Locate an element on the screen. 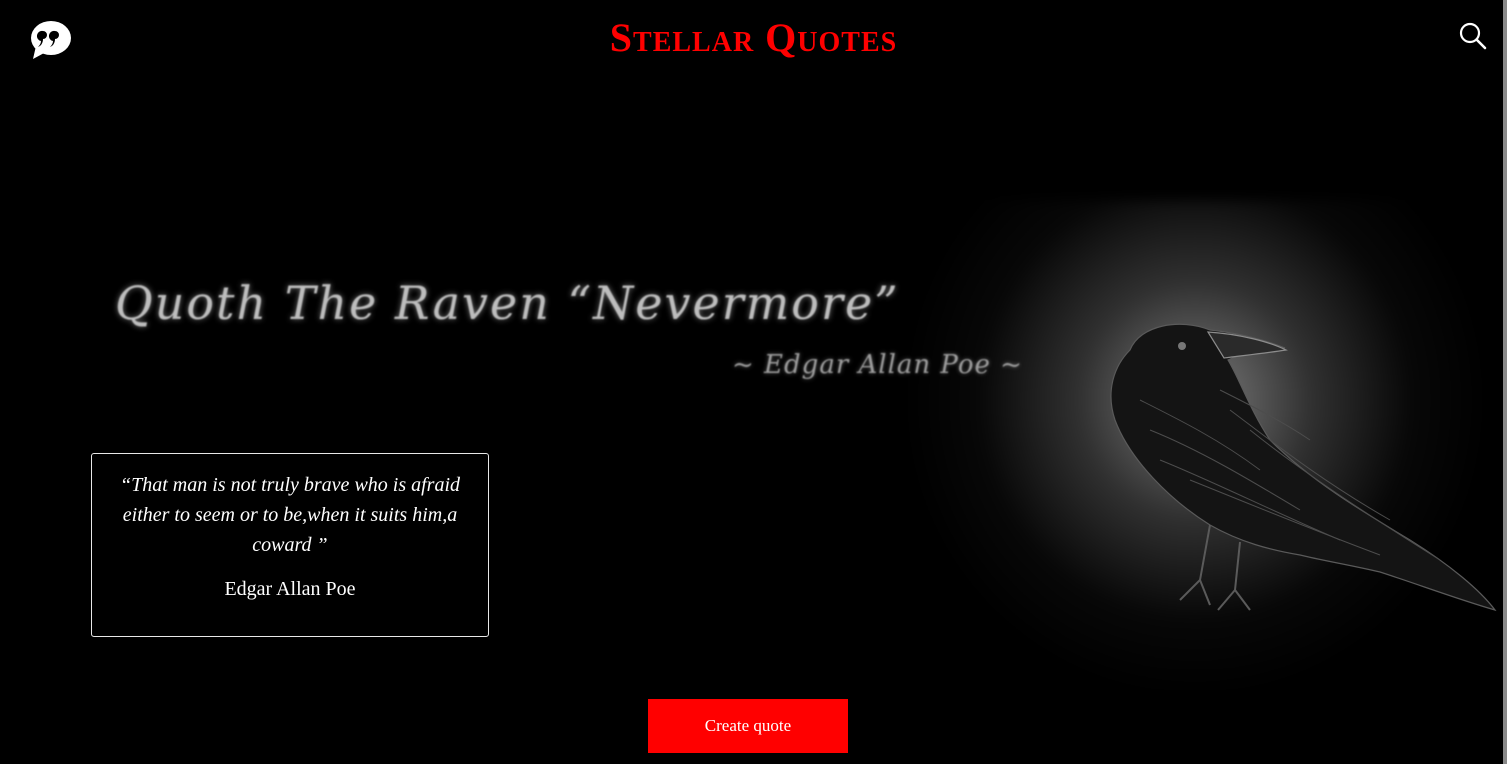 The image size is (1507, 764). site-title: Stellar Quotes is located at coordinates (753, 38).